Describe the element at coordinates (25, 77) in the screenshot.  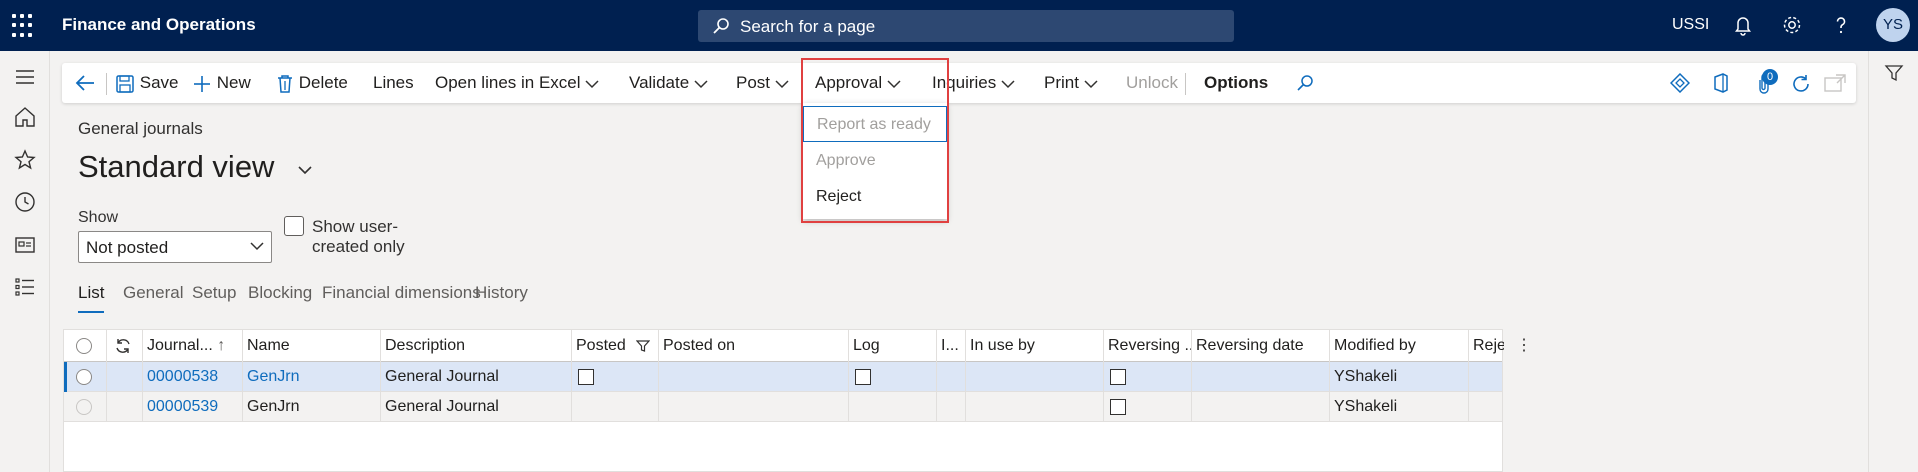
I see `hamburger-menu-icon` at that location.